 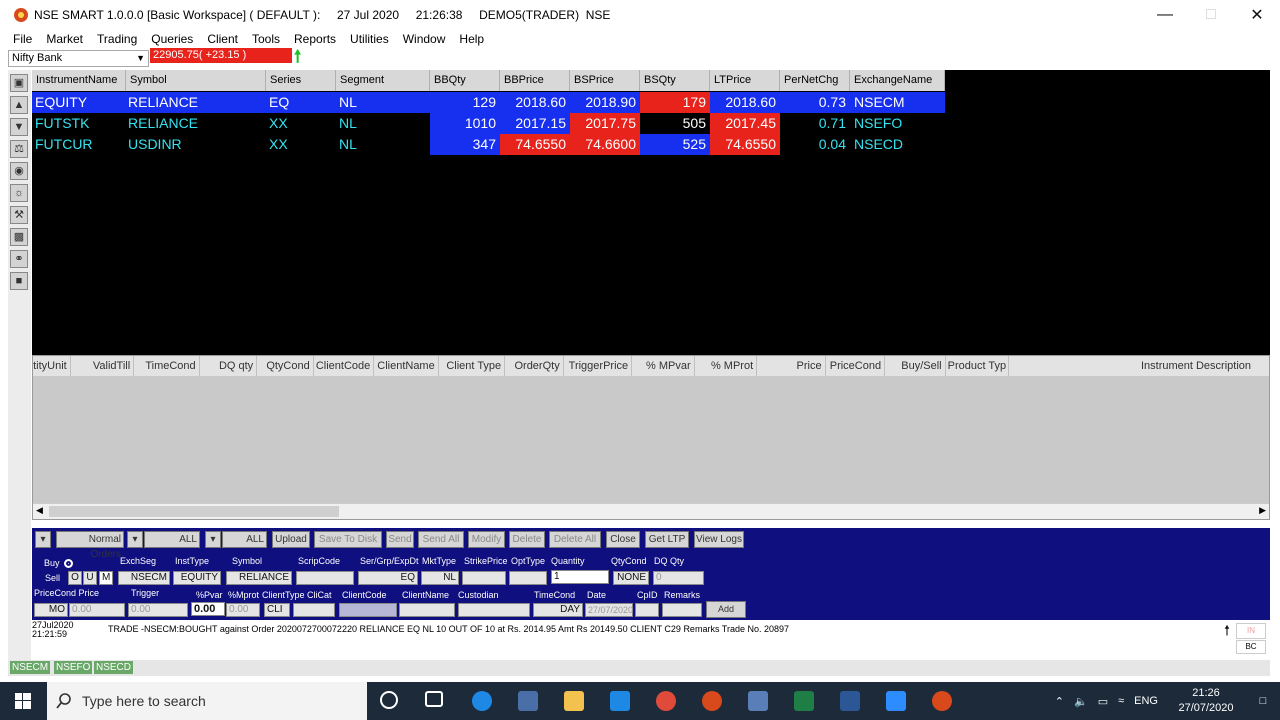 I want to click on minimize-button: —, so click(x=1165, y=15).